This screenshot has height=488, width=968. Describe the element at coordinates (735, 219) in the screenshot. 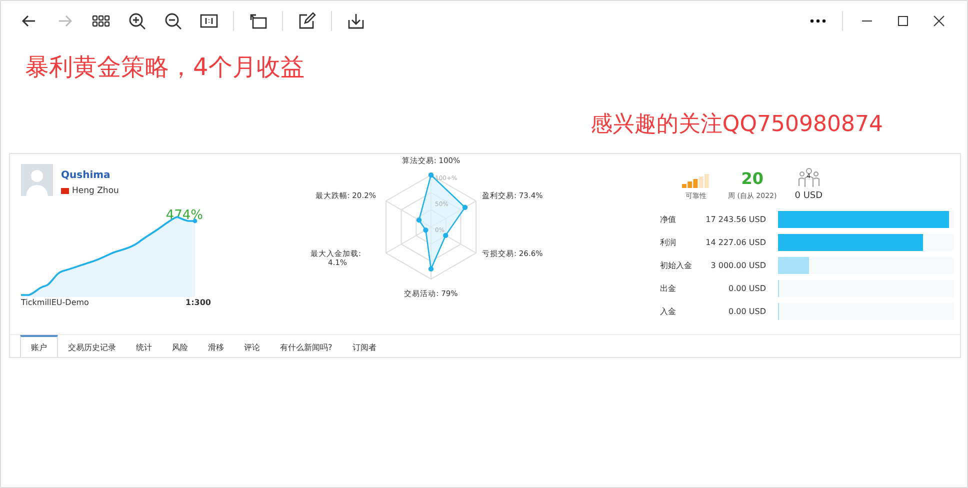

I see `bar-value: 17 243.56 USD` at that location.